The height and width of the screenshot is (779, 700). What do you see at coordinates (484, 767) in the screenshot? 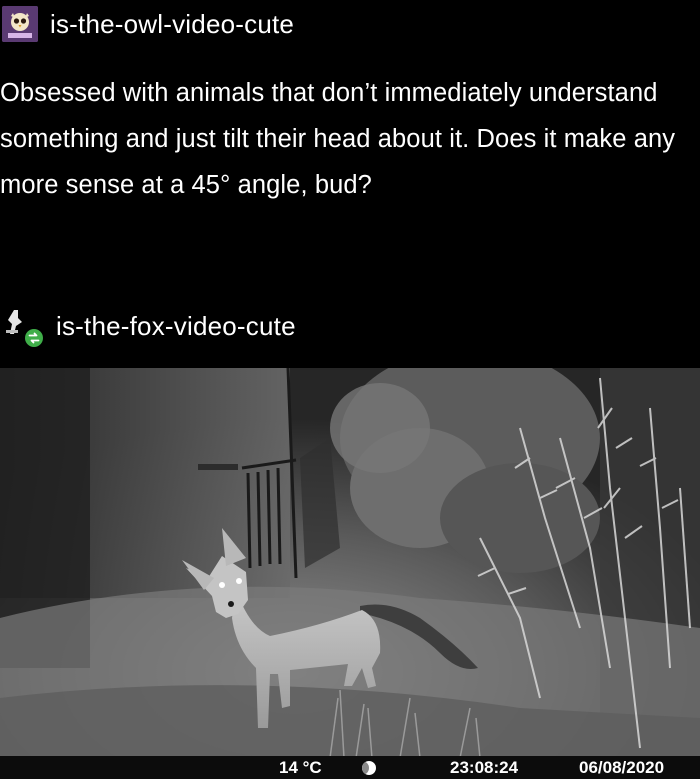
I see `camera-time: 23:08:24` at bounding box center [484, 767].